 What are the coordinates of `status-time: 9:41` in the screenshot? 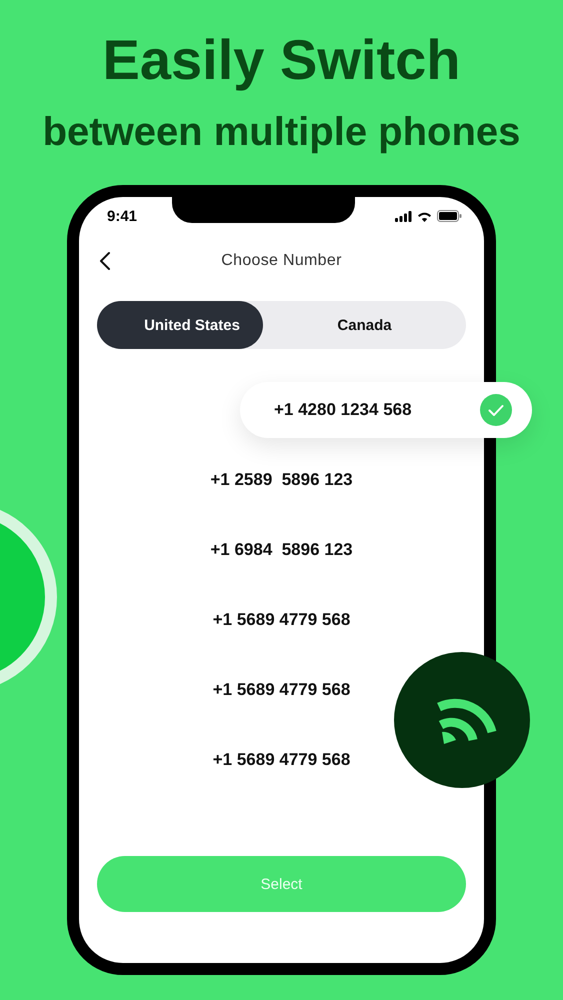 It's located at (122, 216).